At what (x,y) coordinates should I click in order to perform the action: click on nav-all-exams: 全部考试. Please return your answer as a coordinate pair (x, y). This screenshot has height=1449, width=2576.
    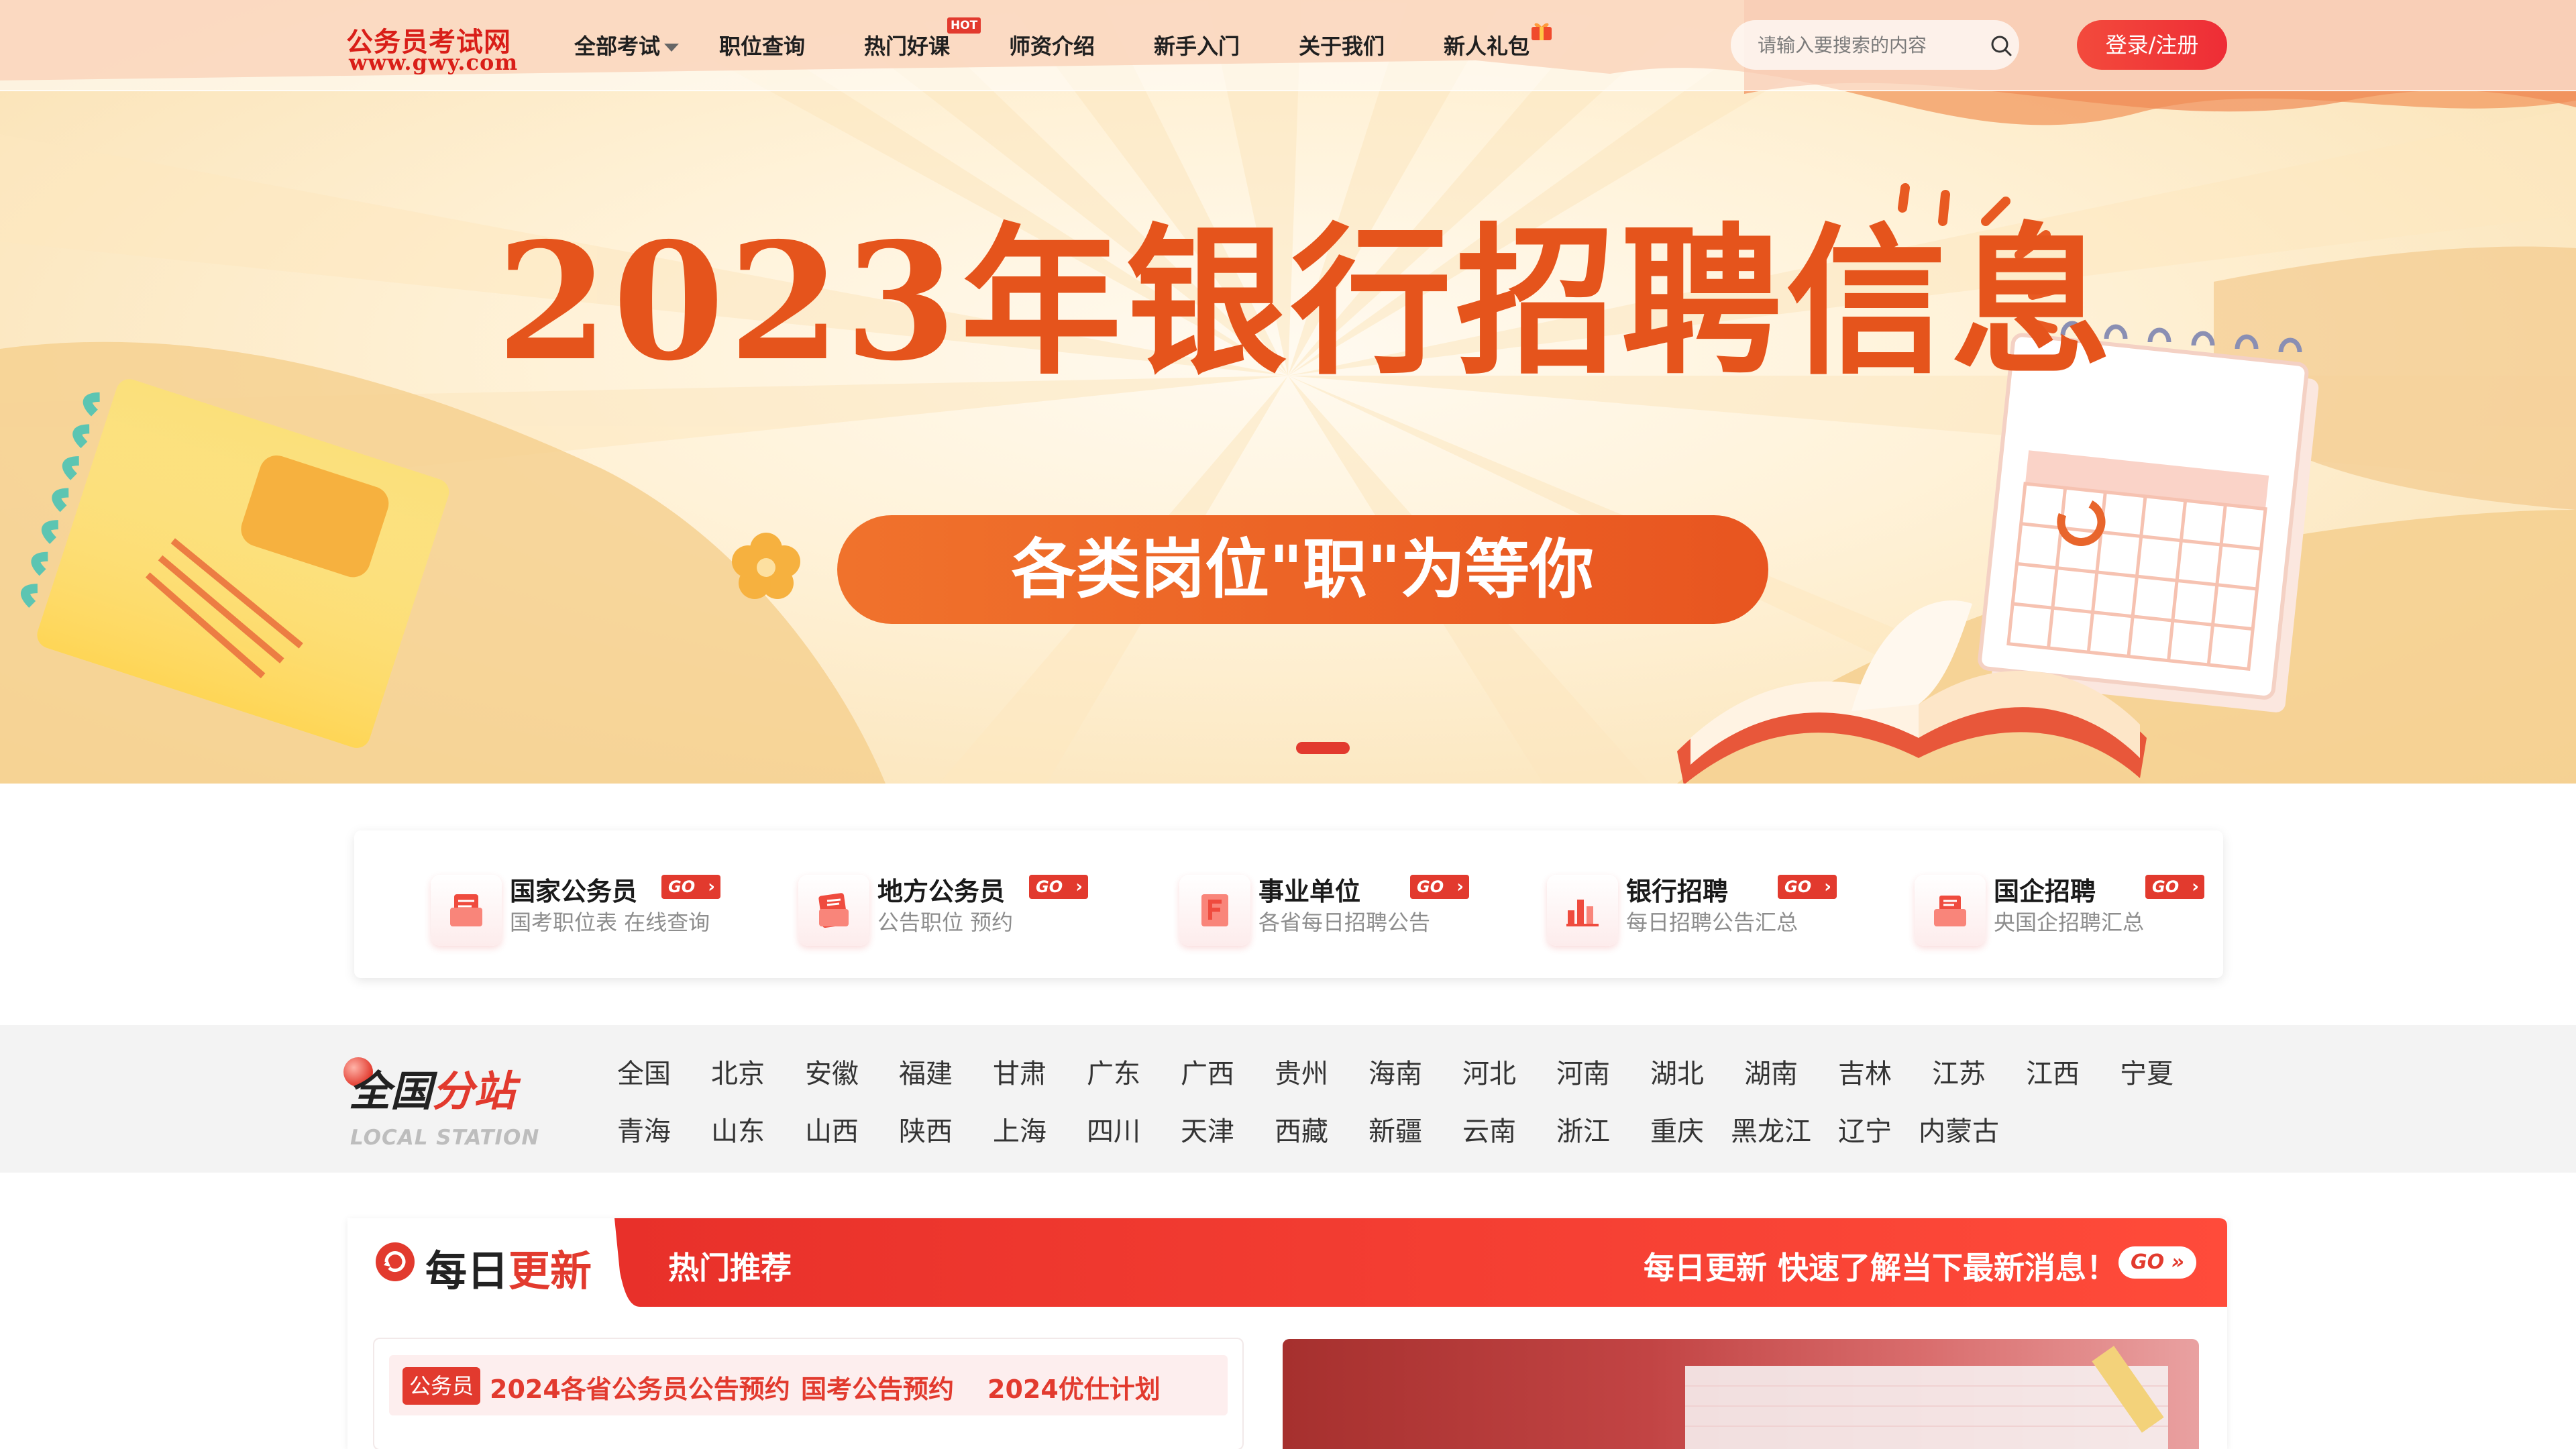
    Looking at the image, I should click on (627, 45).